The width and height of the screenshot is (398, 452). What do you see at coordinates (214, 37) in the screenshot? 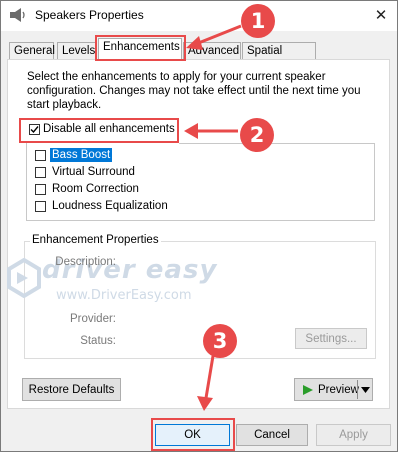
I see `arrow-to-tab-icon` at bounding box center [214, 37].